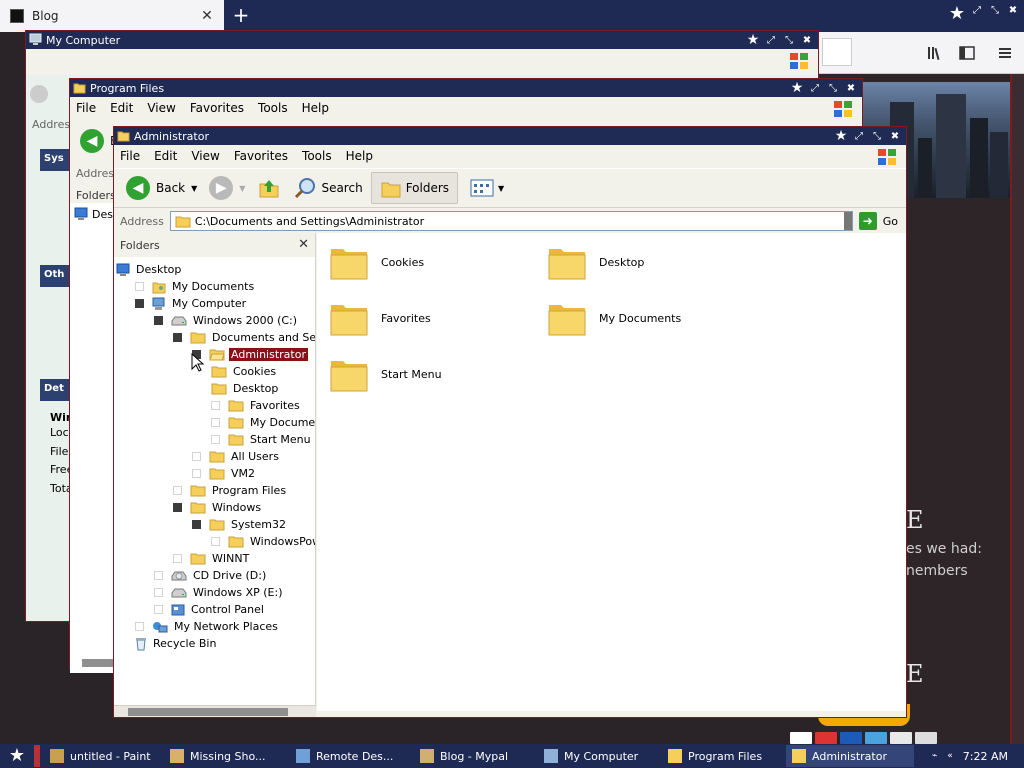  I want to click on start-star-icon: ★, so click(17, 756).